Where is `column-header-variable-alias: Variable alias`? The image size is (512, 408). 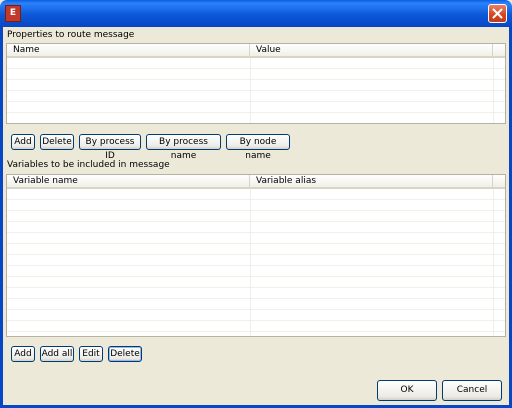
column-header-variable-alias: Variable alias is located at coordinates (371, 181).